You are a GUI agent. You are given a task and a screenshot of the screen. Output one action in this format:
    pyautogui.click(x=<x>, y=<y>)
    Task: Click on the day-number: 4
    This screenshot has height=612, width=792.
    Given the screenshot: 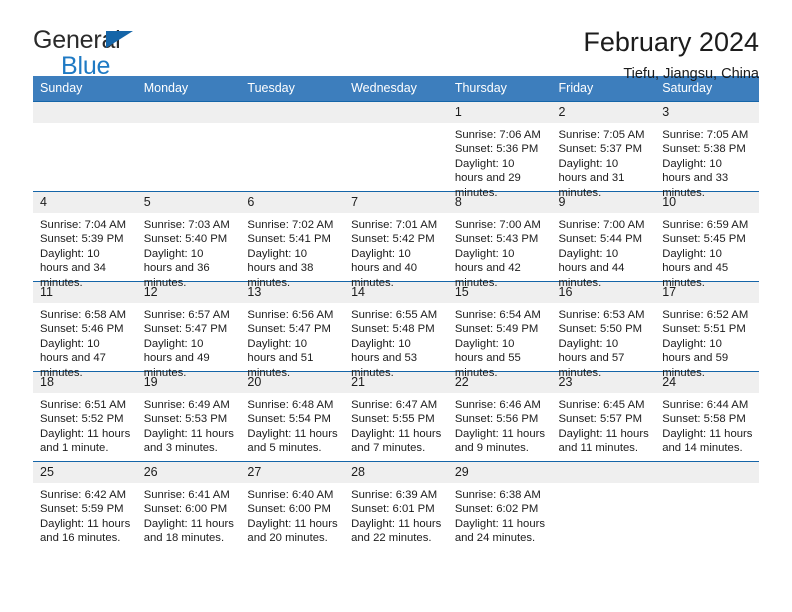 What is the action you would take?
    pyautogui.click(x=85, y=202)
    